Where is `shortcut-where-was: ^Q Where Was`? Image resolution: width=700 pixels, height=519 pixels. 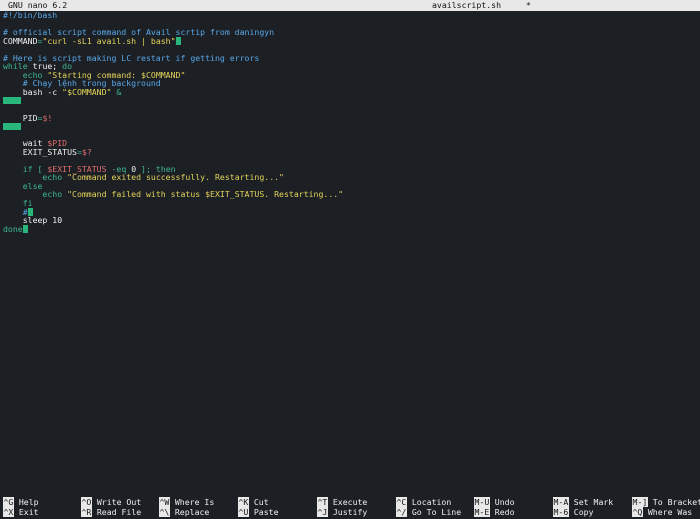 shortcut-where-was: ^Q Where Was is located at coordinates (662, 511).